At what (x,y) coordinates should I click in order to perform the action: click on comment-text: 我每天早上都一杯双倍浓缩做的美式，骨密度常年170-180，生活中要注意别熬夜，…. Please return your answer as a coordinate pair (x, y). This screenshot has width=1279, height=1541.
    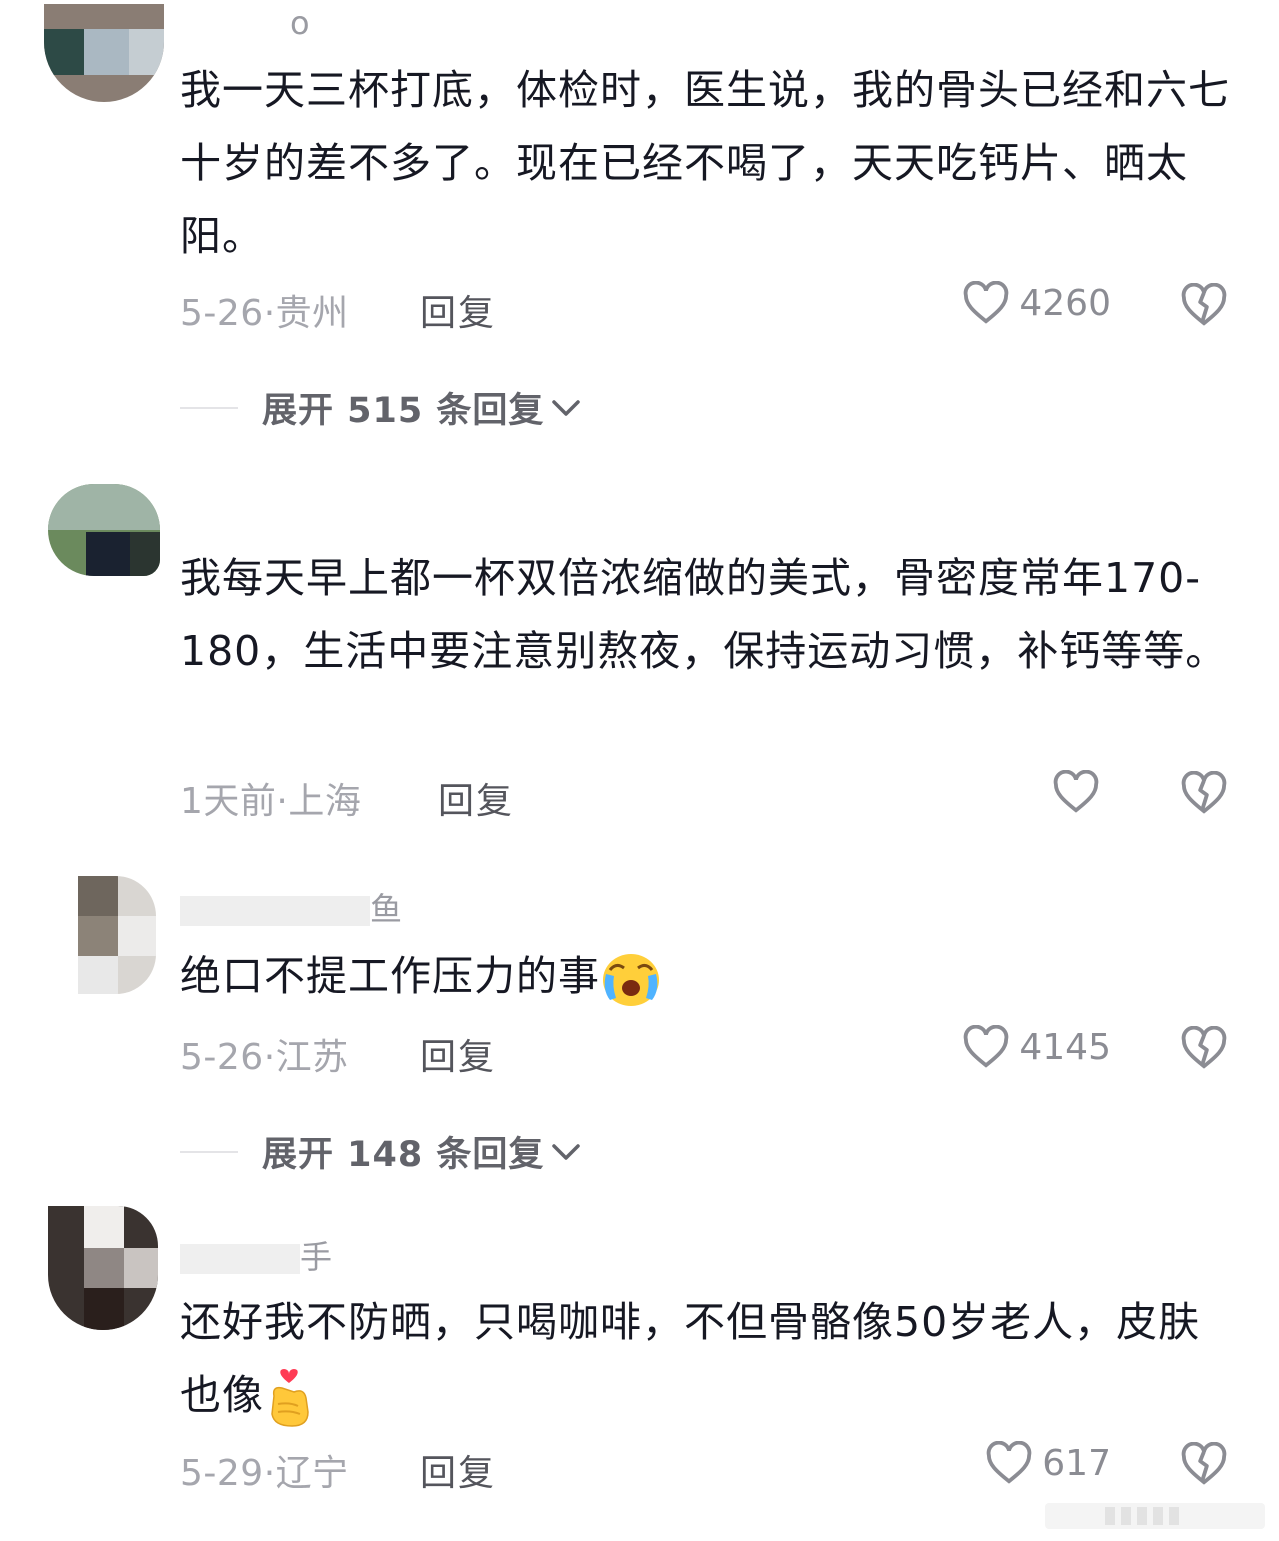
    Looking at the image, I should click on (704, 614).